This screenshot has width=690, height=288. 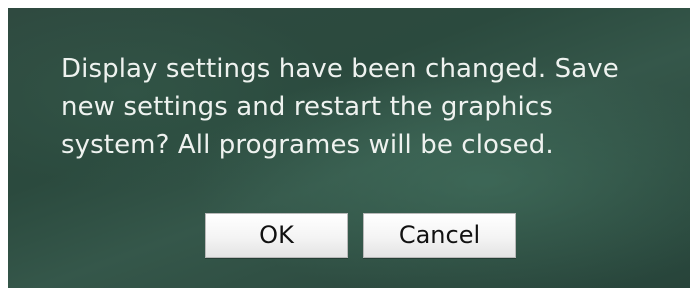 What do you see at coordinates (276, 235) in the screenshot?
I see `ok-button: OK` at bounding box center [276, 235].